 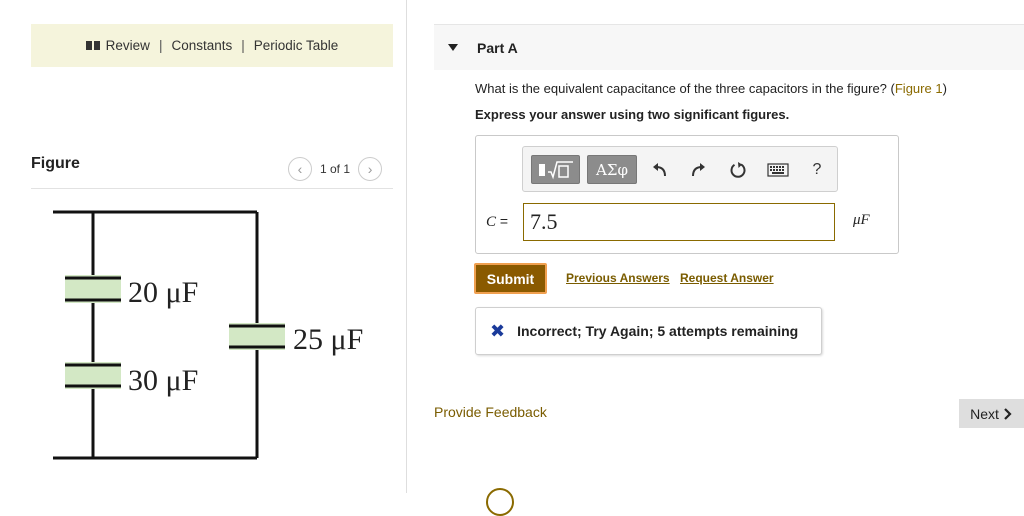 What do you see at coordinates (1008, 413) in the screenshot?
I see `chevron-right-icon` at bounding box center [1008, 413].